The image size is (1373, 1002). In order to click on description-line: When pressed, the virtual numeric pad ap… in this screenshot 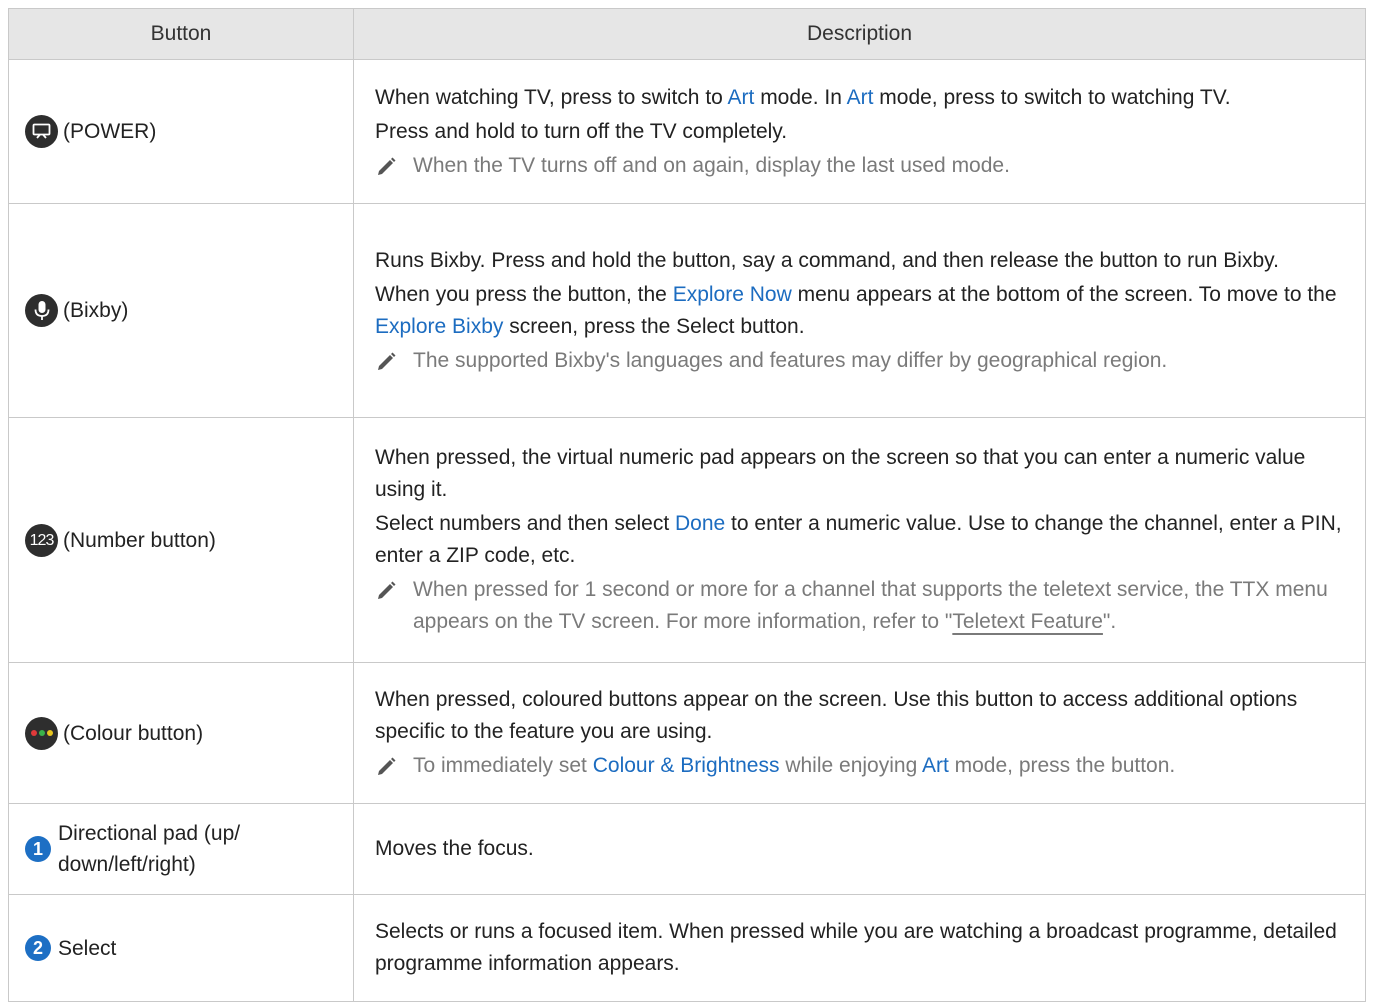, I will do `click(840, 473)`.